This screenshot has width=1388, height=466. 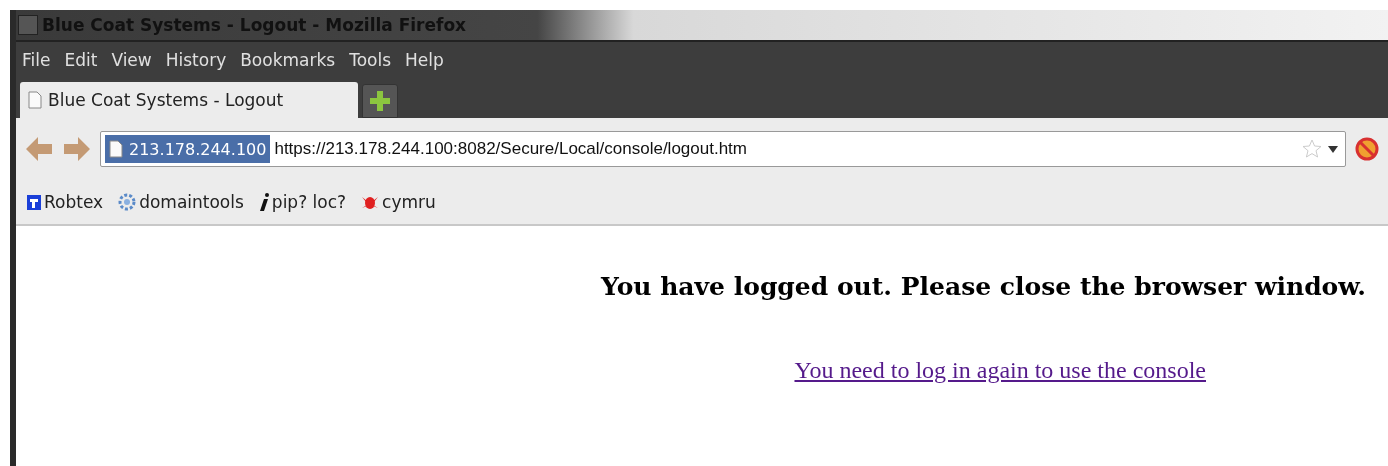 I want to click on plus-icon, so click(x=380, y=101).